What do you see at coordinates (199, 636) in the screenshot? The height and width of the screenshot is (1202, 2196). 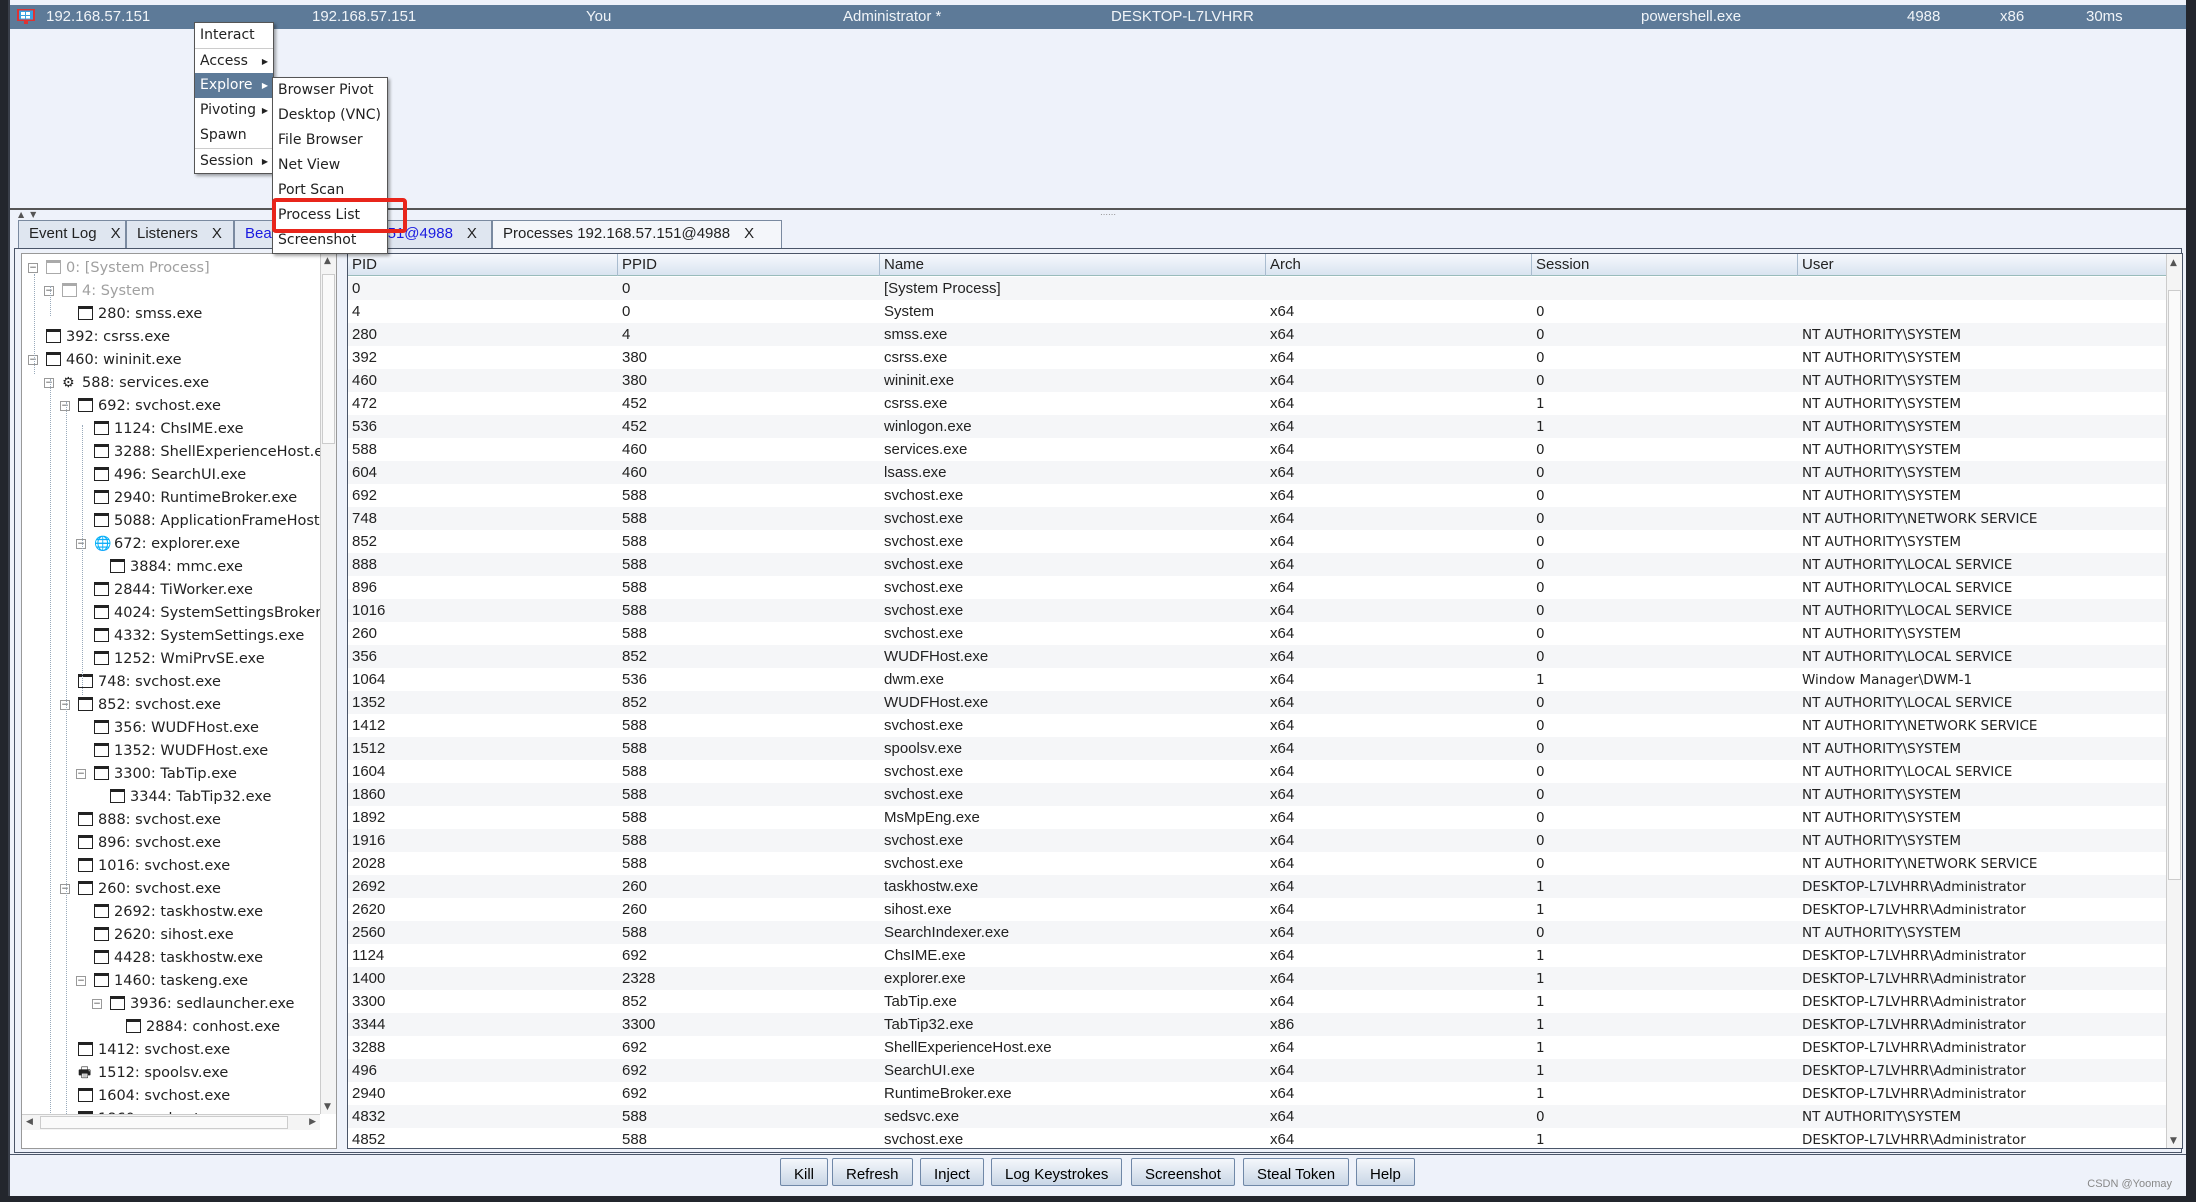 I see `tree-node: 4332: SystemSettings.exe` at bounding box center [199, 636].